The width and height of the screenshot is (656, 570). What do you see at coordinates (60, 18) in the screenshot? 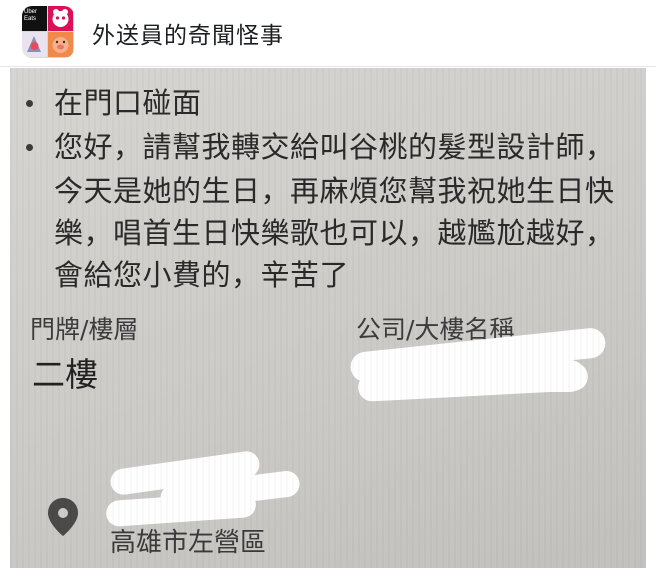
I see `foodpanda-logo-icon` at bounding box center [60, 18].